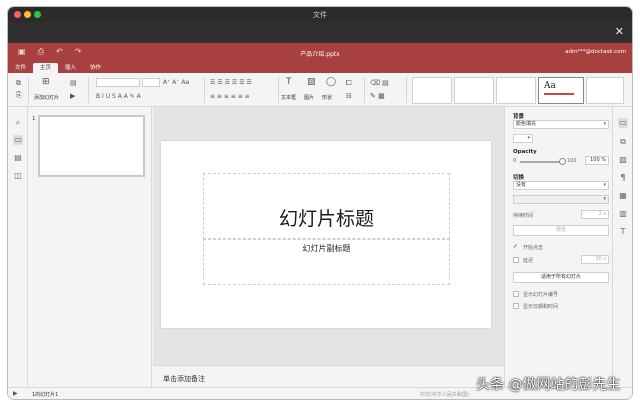 The image size is (640, 406). What do you see at coordinates (349, 83) in the screenshot?
I see `arrange-icon: ⧠` at bounding box center [349, 83].